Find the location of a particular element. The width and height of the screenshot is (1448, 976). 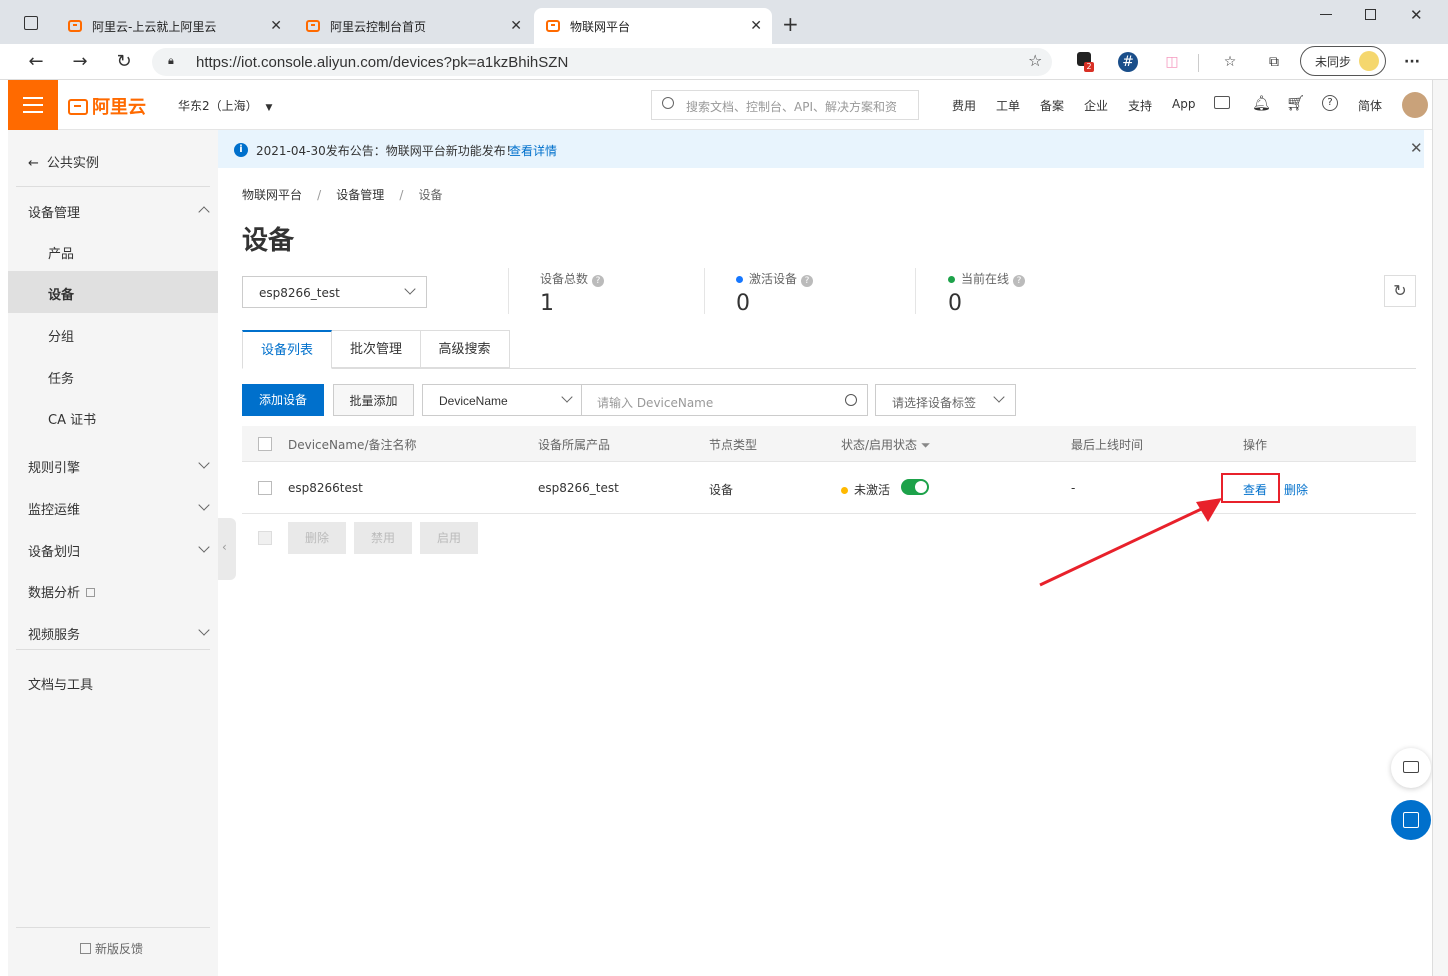

hashtag-extension-icon: # is located at coordinates (1128, 62).